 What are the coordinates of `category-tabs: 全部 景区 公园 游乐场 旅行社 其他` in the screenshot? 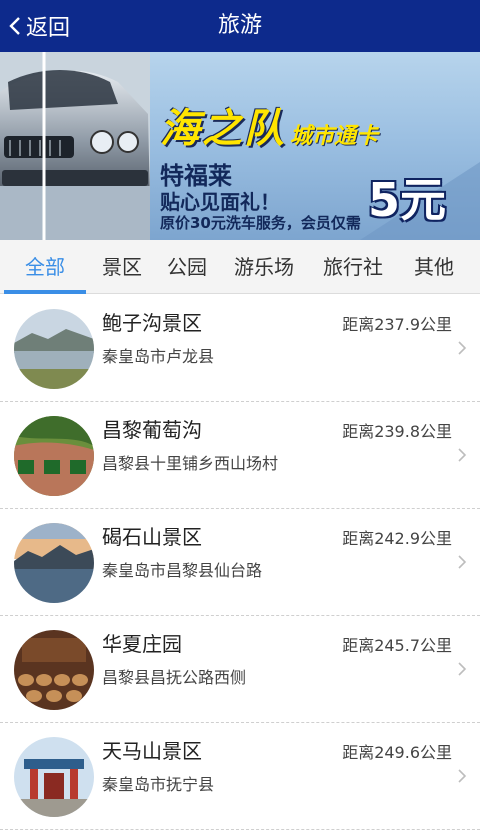 It's located at (240, 267).